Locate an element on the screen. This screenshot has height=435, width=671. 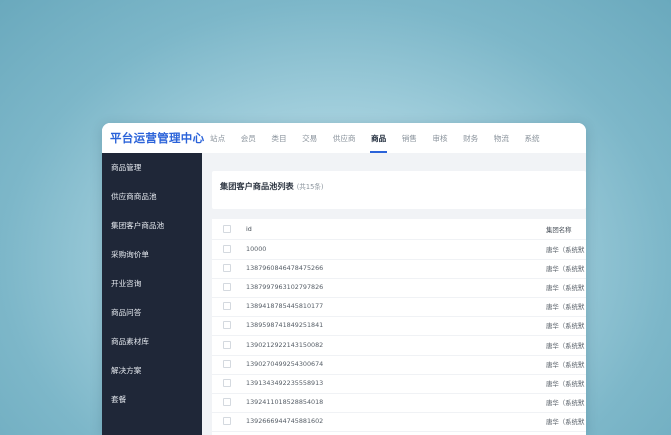
main-nav: 站点 会员 类目 交易 供应商 商品 销售 审核 财务 物流 系统 is located at coordinates (382, 138).